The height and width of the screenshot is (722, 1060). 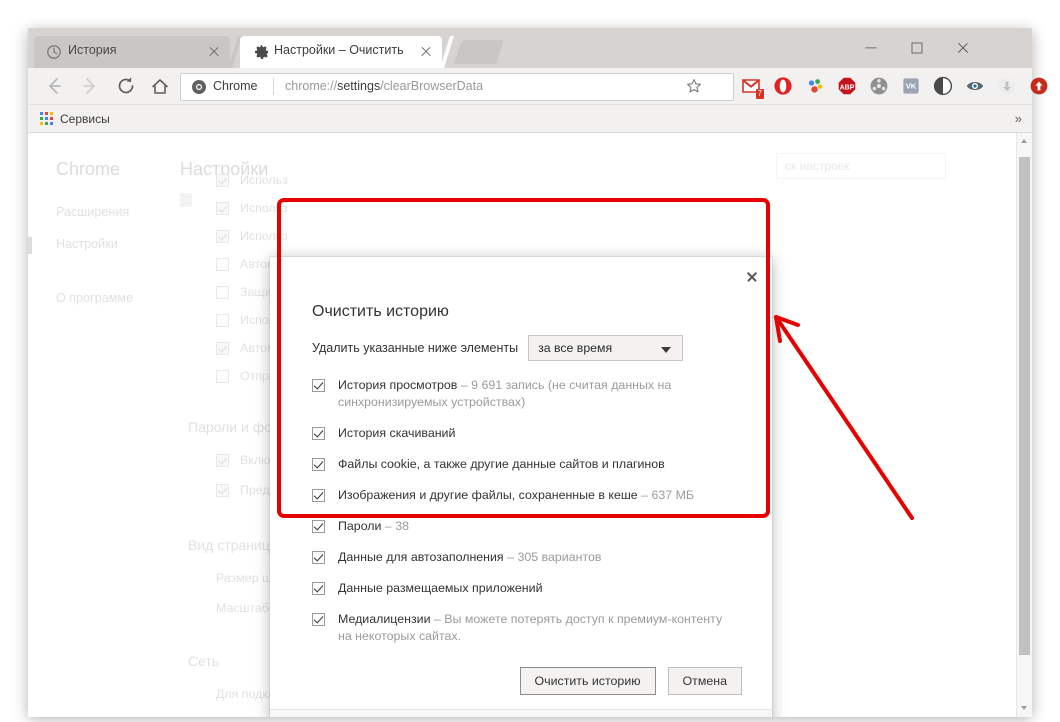 What do you see at coordinates (666, 350) in the screenshot?
I see `chevron-down-icon` at bounding box center [666, 350].